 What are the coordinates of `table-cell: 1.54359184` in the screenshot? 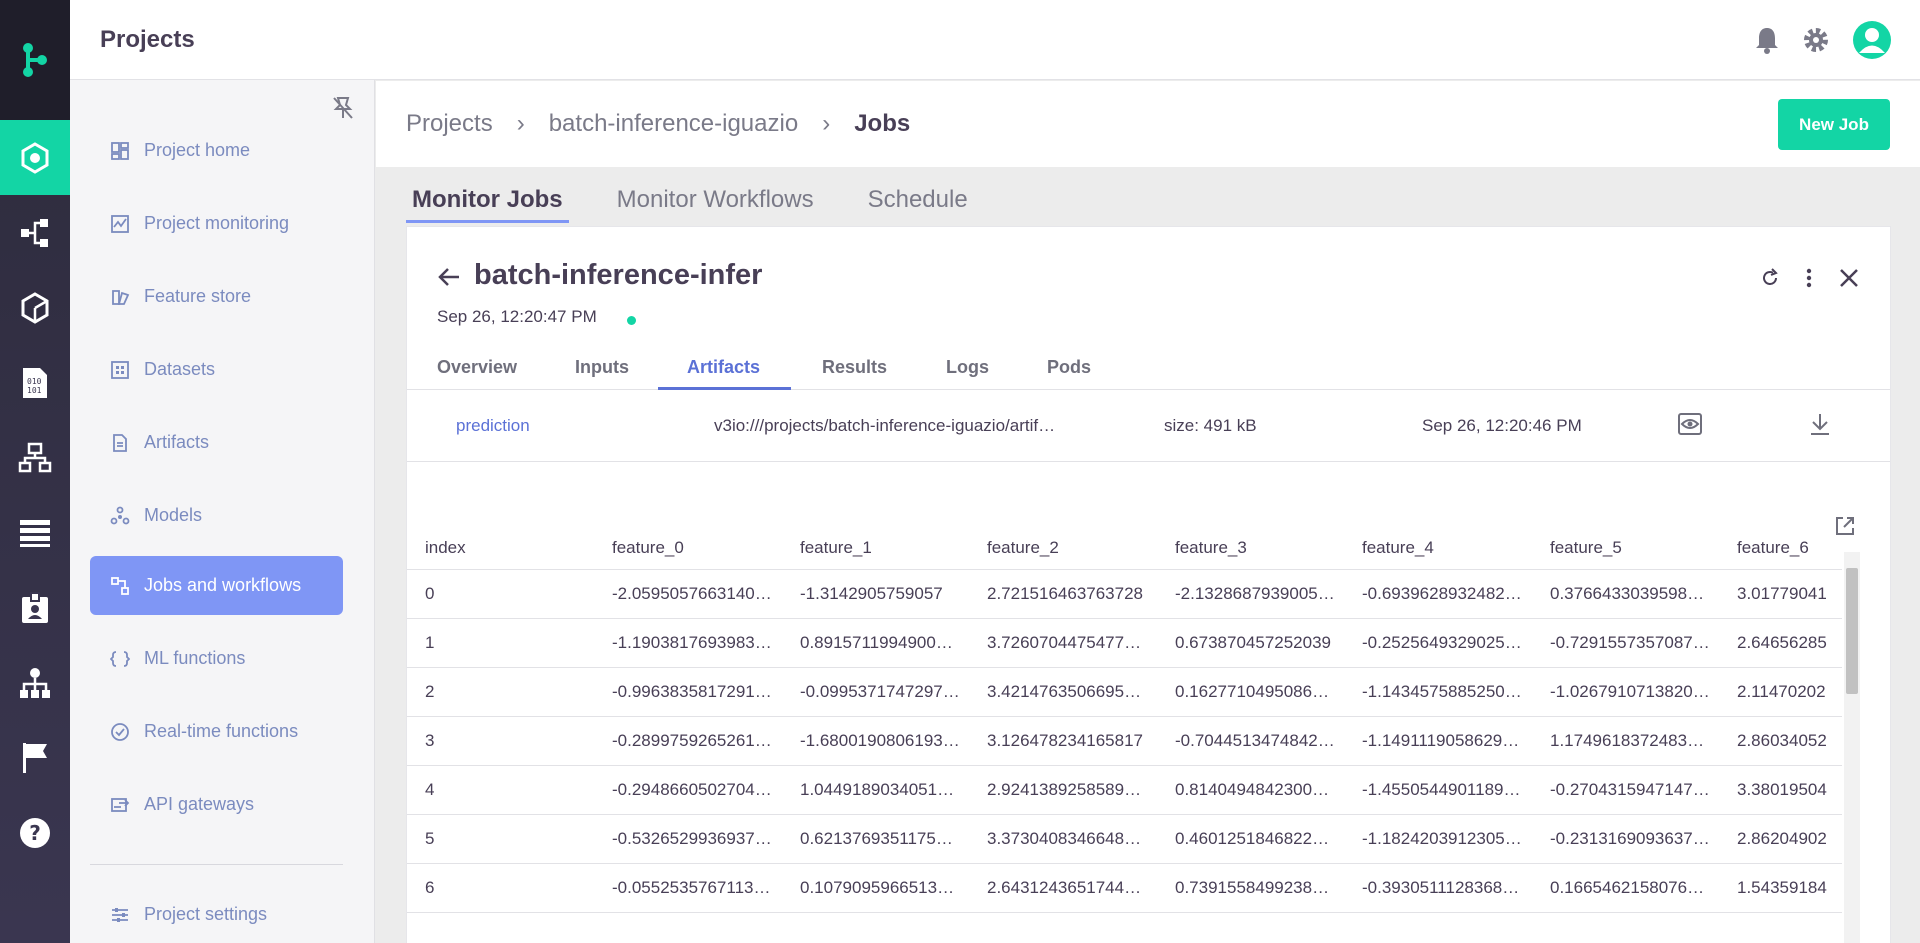 It's located at (1782, 887).